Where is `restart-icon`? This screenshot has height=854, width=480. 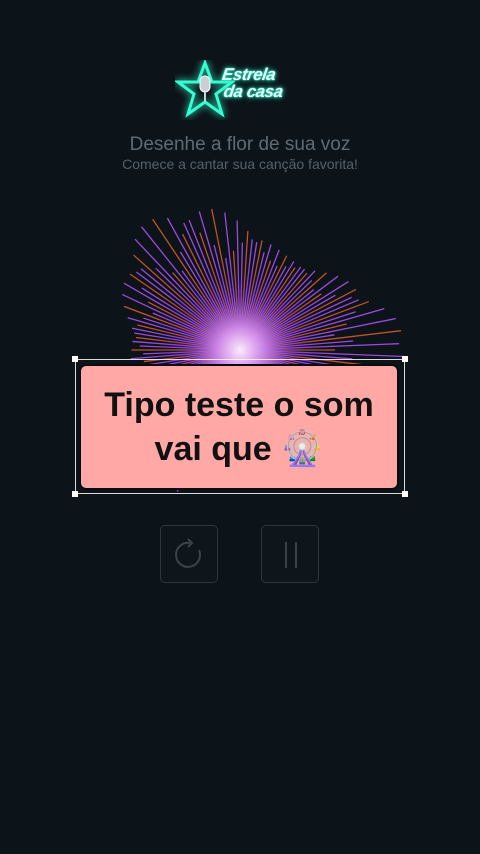
restart-icon is located at coordinates (188, 553).